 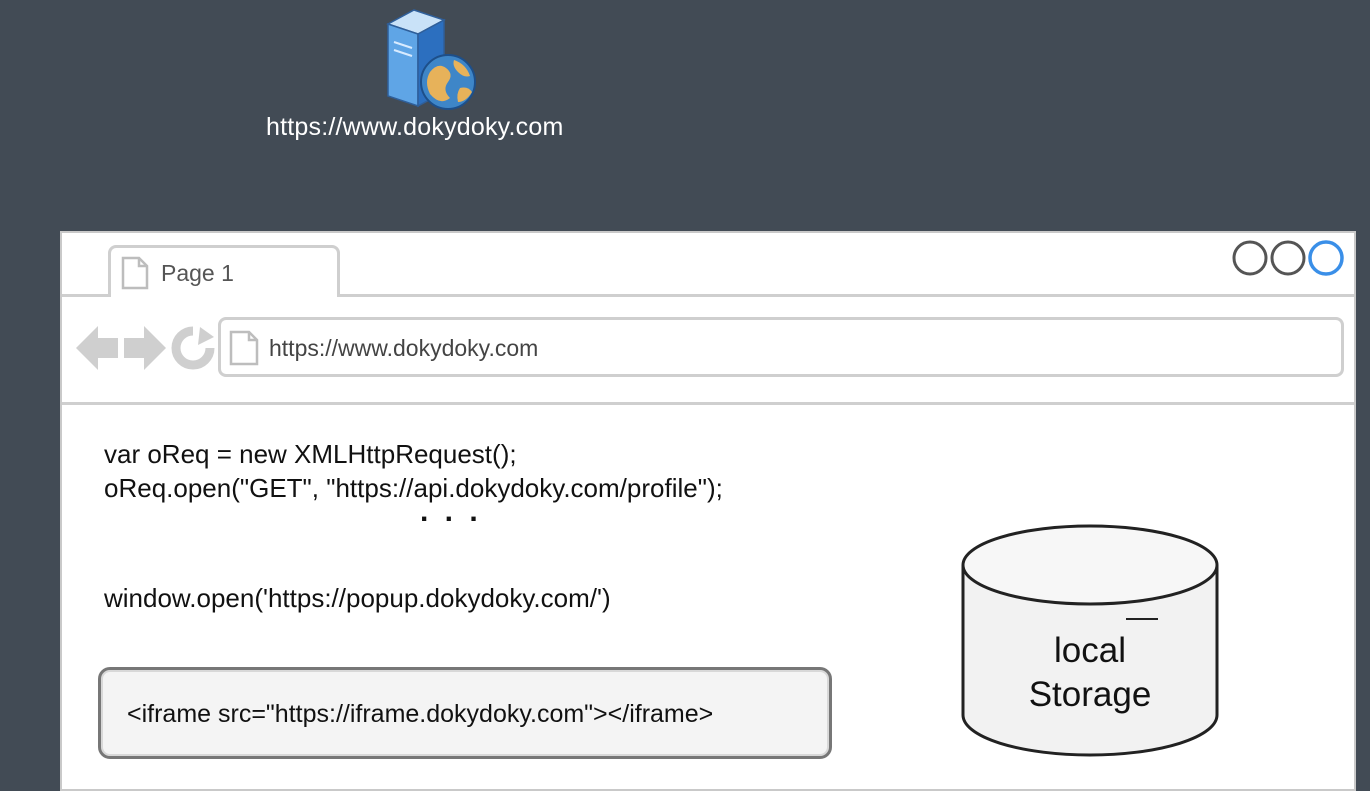 I want to click on address-text: https://www.dokydoky.com, so click(x=404, y=348).